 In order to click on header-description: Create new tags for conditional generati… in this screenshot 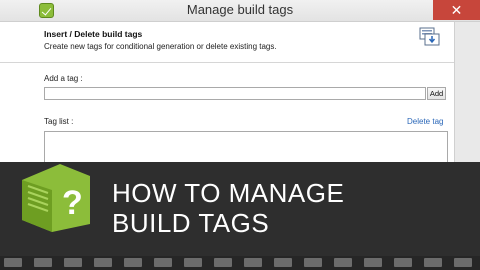, I will do `click(160, 46)`.